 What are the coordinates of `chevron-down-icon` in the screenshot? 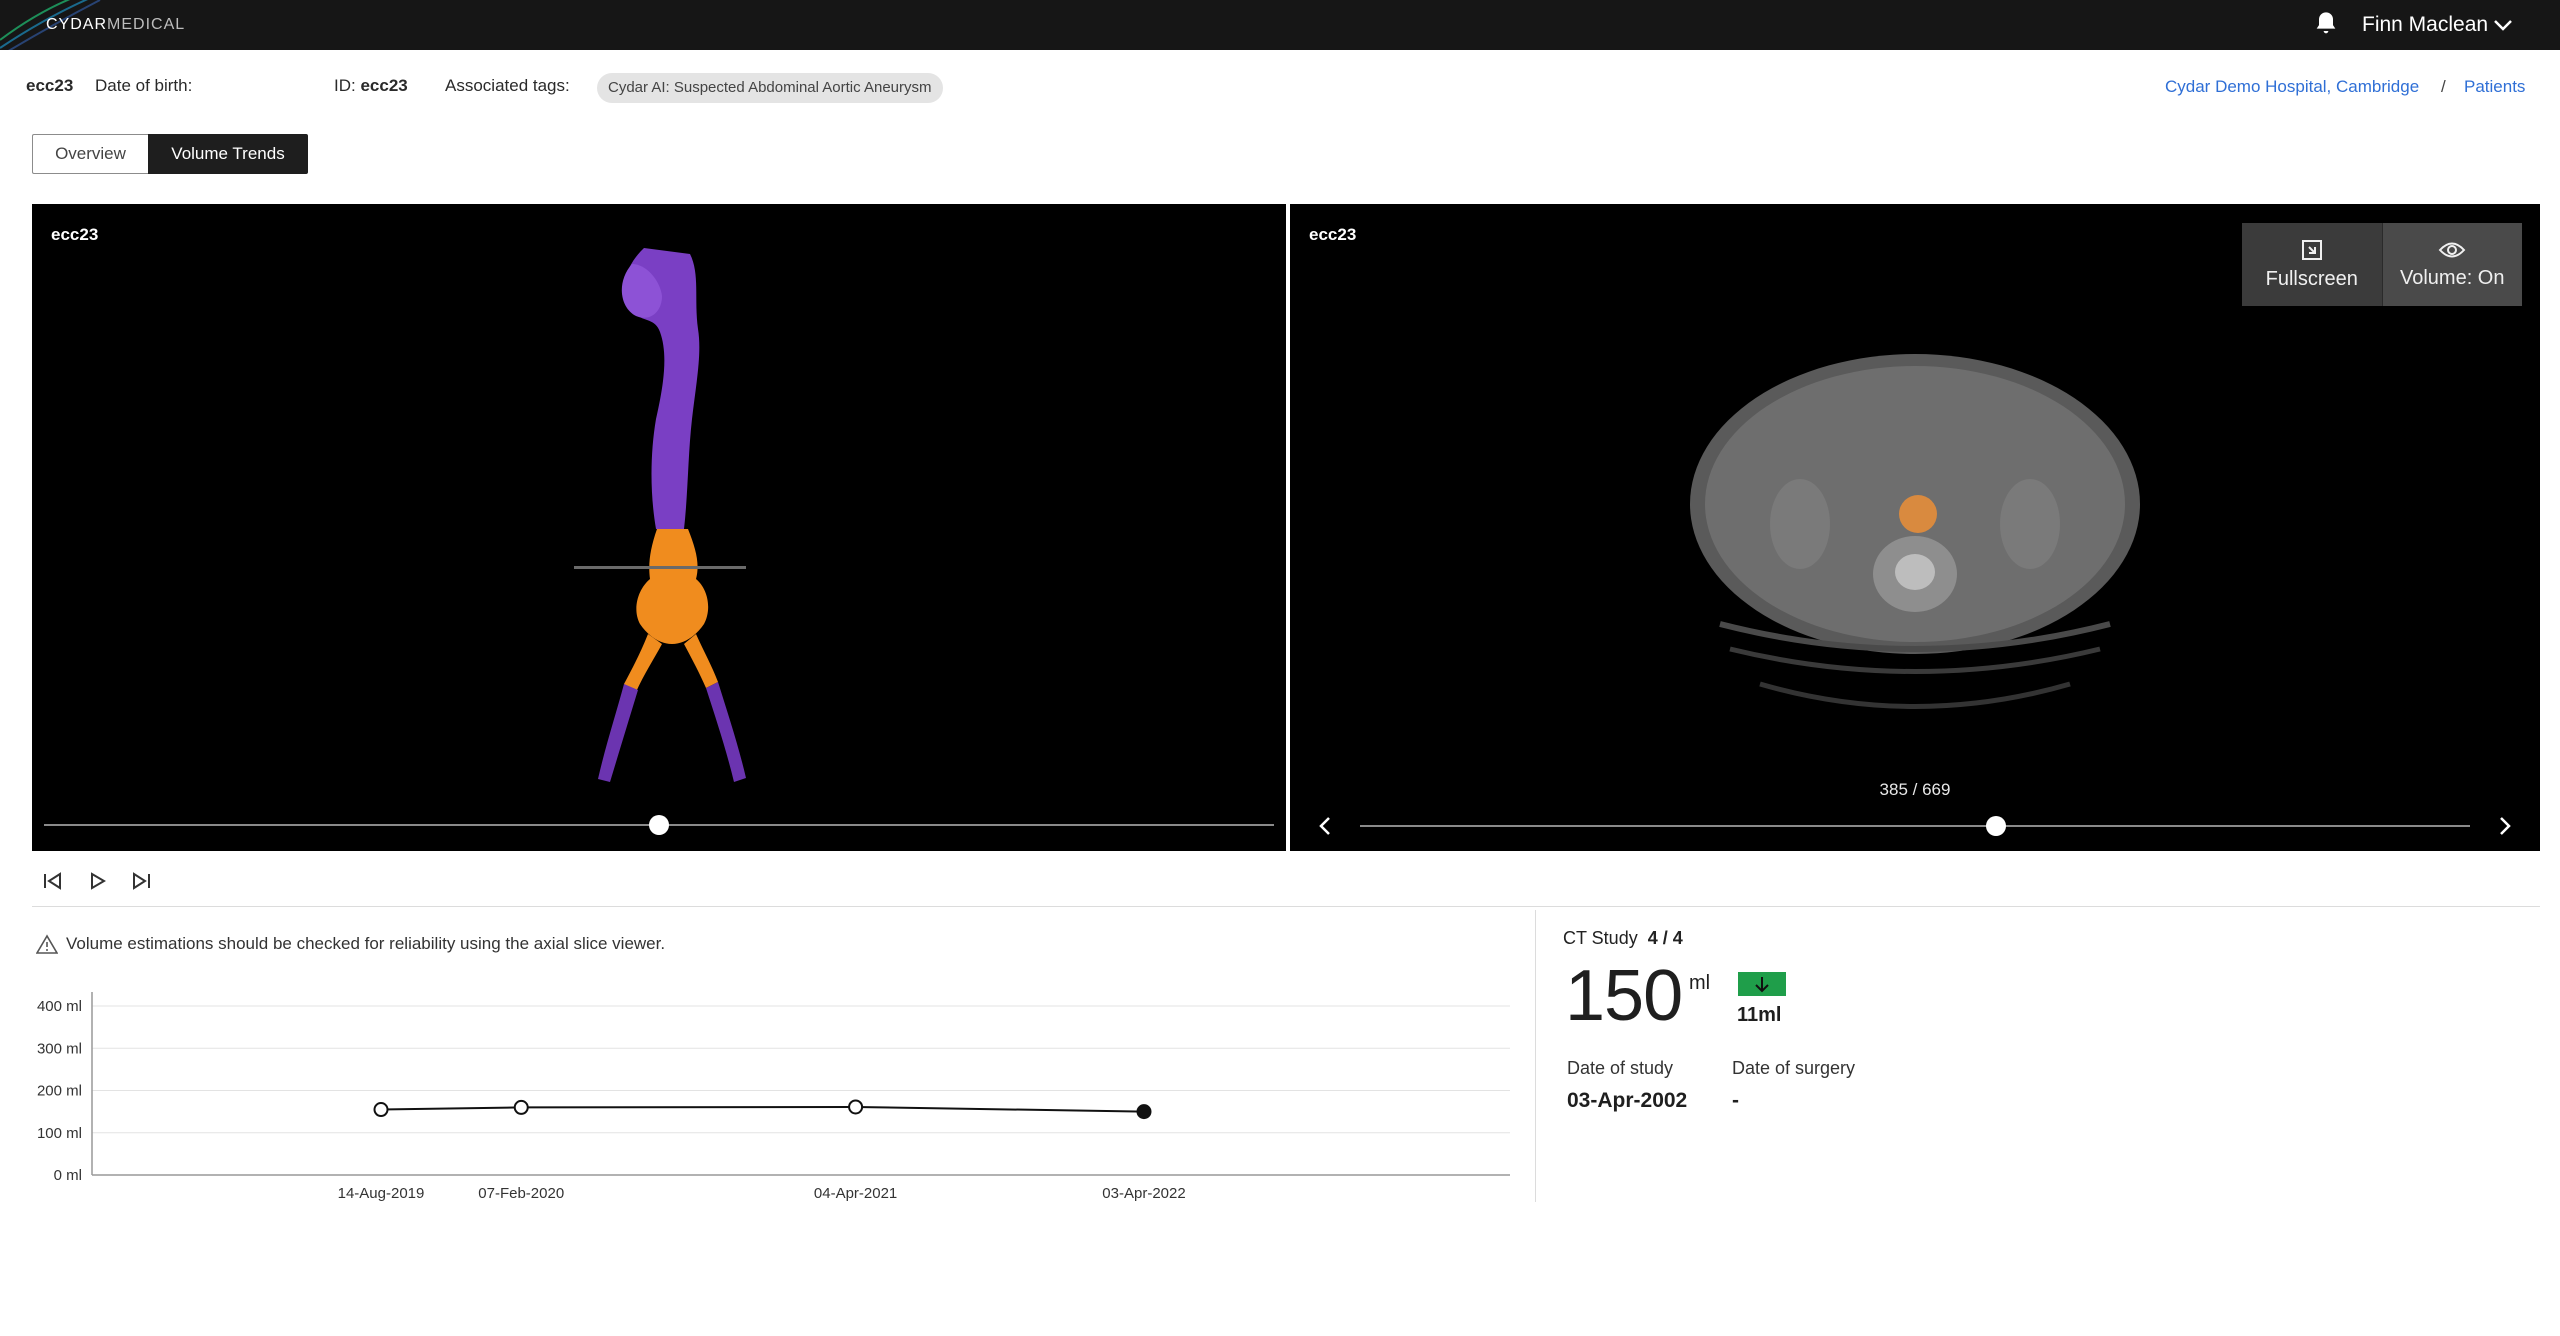 It's located at (2503, 25).